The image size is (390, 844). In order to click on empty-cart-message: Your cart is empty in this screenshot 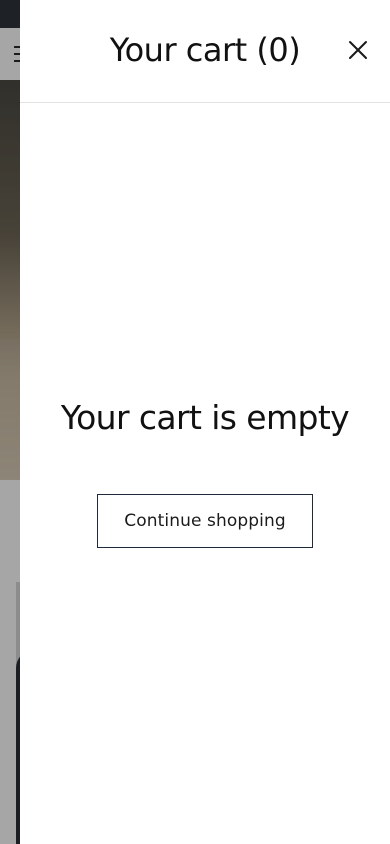, I will do `click(205, 418)`.